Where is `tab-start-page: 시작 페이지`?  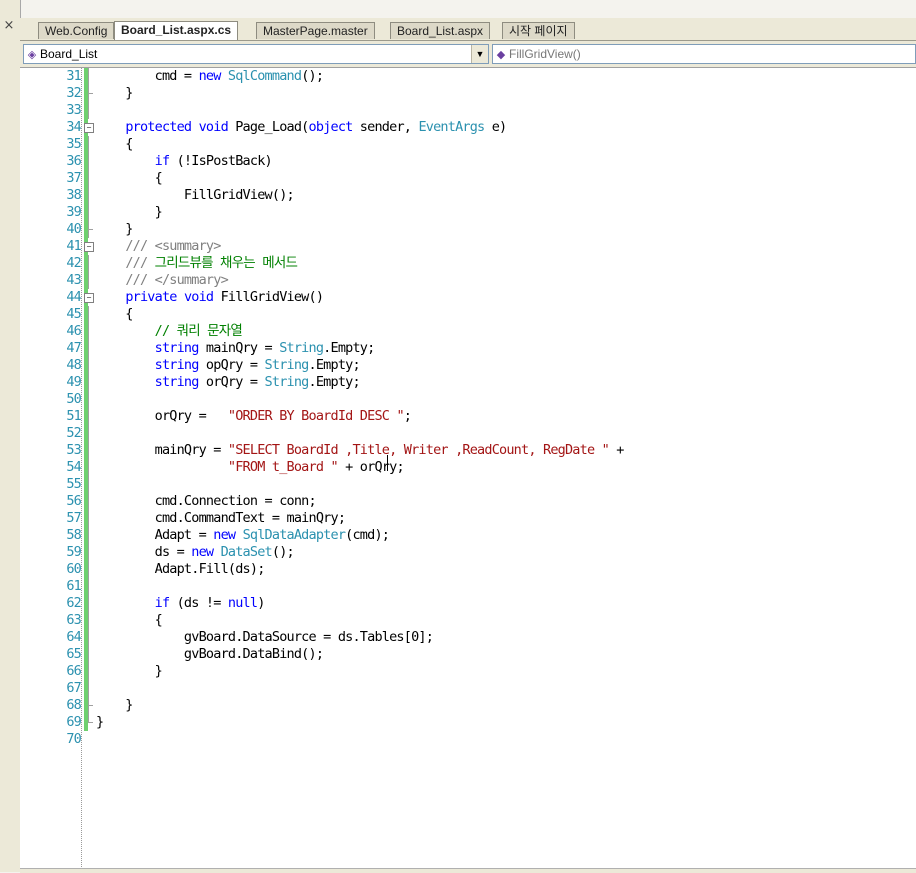 tab-start-page: 시작 페이지 is located at coordinates (538, 30).